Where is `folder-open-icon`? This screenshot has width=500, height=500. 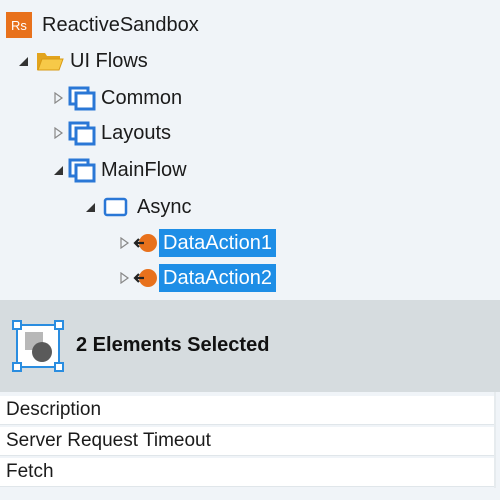
folder-open-icon is located at coordinates (50, 61).